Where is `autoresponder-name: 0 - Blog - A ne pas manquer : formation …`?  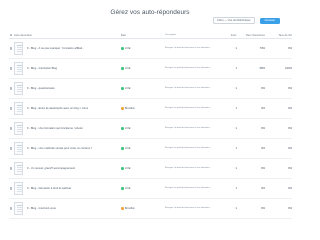 autoresponder-name: 0 - Blog - A ne pas manquer : formation … is located at coordinates (55, 48).